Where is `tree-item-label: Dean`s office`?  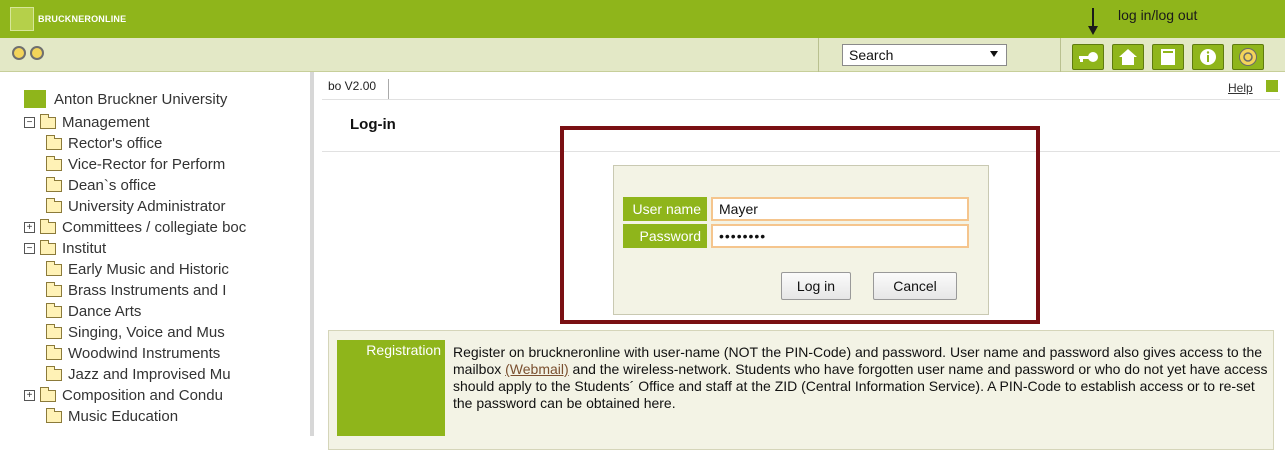 tree-item-label: Dean`s office is located at coordinates (112, 185).